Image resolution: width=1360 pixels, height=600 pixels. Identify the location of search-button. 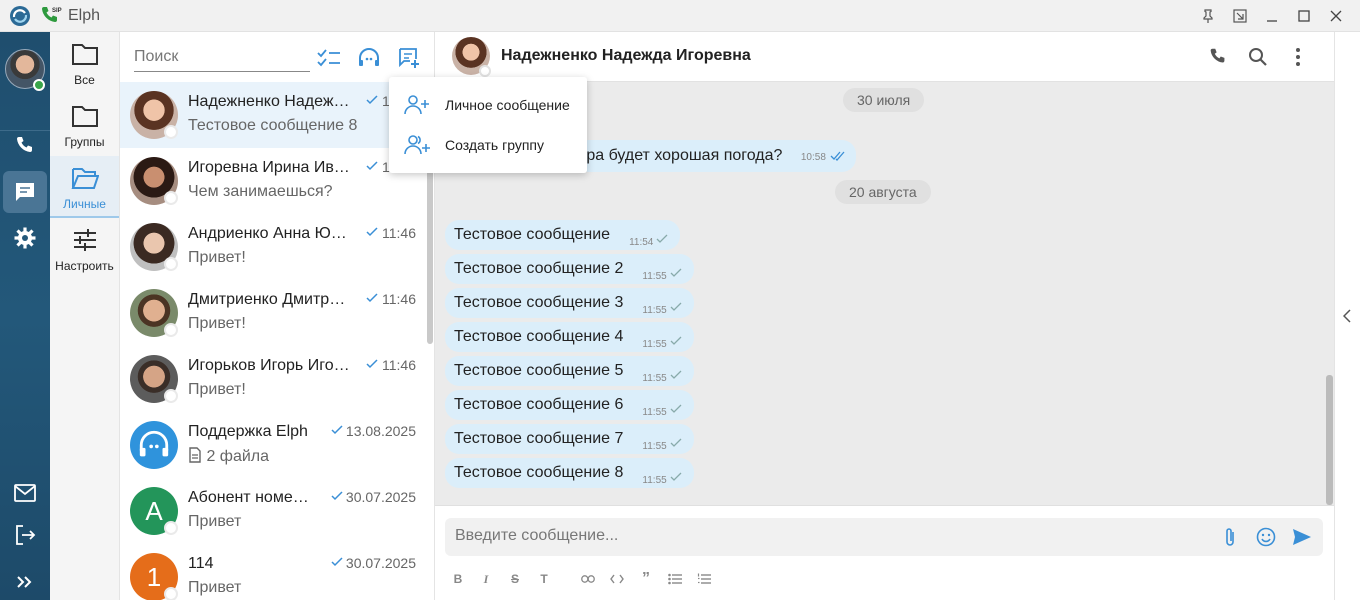
(1258, 57).